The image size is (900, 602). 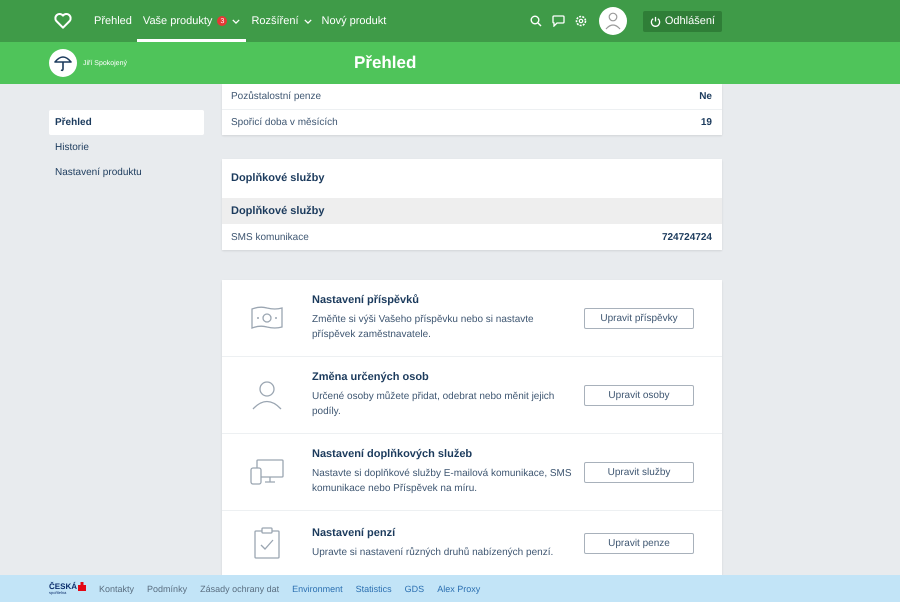 What do you see at coordinates (472, 211) in the screenshot?
I see `group-header: Doplňkové služby` at bounding box center [472, 211].